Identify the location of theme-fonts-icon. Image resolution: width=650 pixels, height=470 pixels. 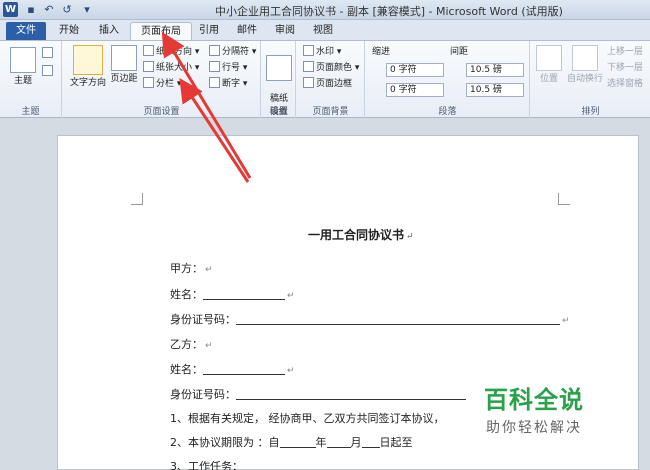
(48, 54).